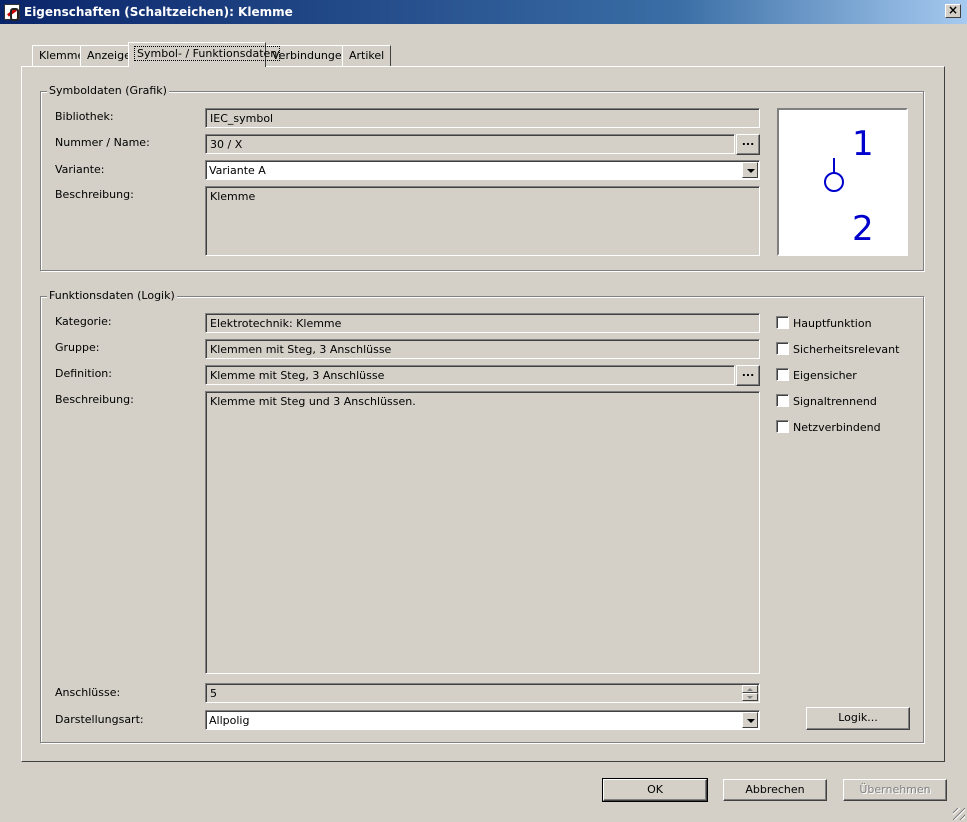 Image resolution: width=967 pixels, height=822 pixels. Describe the element at coordinates (655, 790) in the screenshot. I see `ok-button: OK` at that location.